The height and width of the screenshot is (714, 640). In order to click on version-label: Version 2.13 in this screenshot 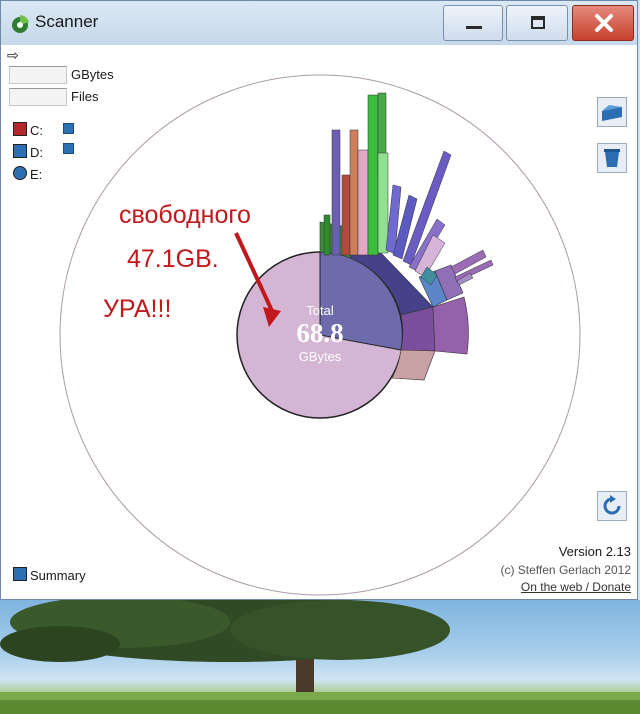, I will do `click(594, 551)`.